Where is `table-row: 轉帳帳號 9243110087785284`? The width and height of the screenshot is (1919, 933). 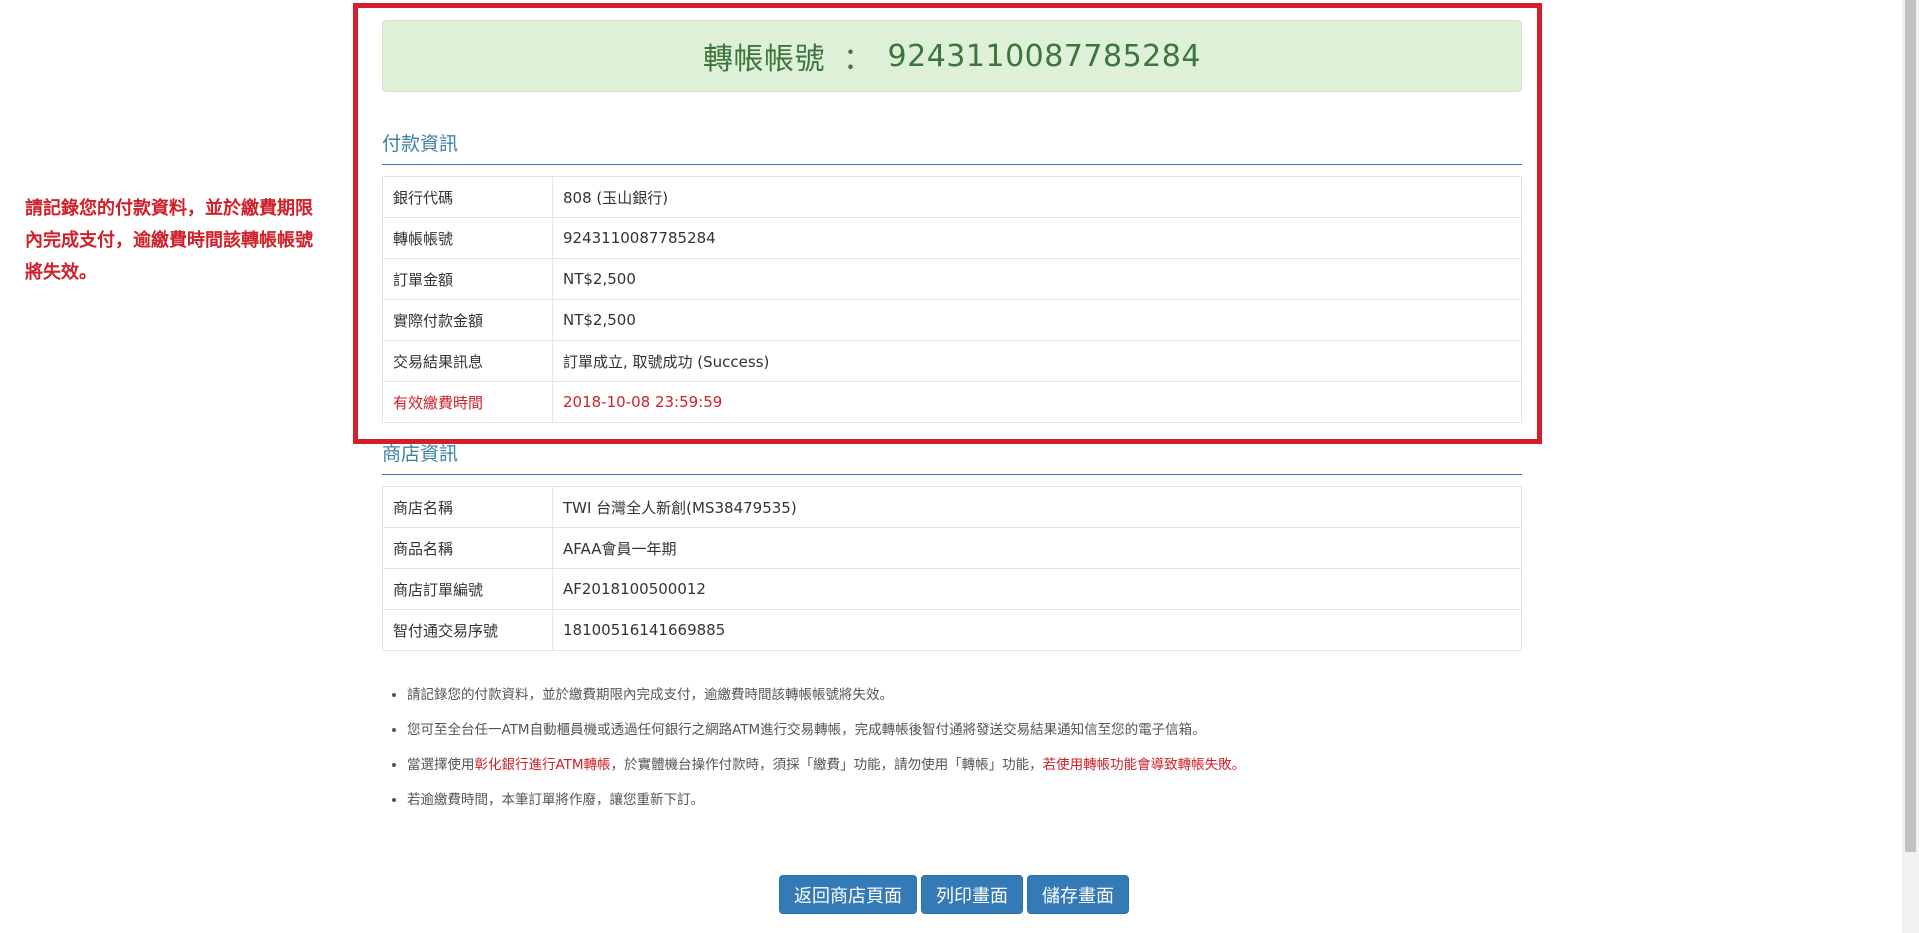
table-row: 轉帳帳號 9243110087785284 is located at coordinates (952, 238).